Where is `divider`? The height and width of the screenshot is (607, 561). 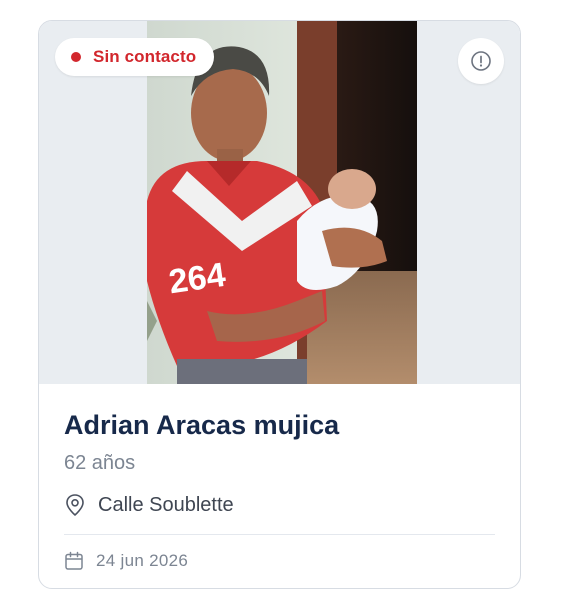
divider is located at coordinates (279, 534).